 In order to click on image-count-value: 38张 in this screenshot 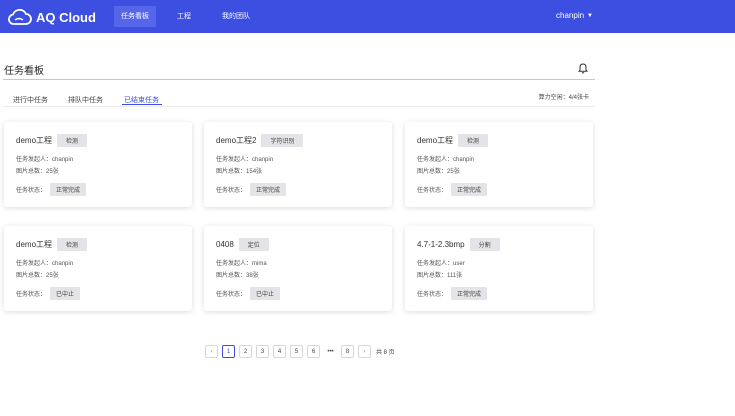, I will do `click(252, 276)`.